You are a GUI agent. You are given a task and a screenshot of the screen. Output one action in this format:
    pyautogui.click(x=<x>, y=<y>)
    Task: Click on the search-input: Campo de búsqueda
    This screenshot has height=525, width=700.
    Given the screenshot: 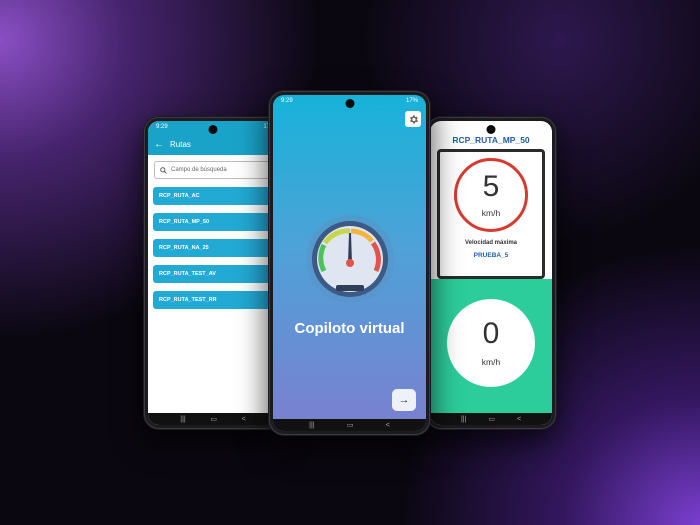 What is the action you would take?
    pyautogui.click(x=216, y=170)
    